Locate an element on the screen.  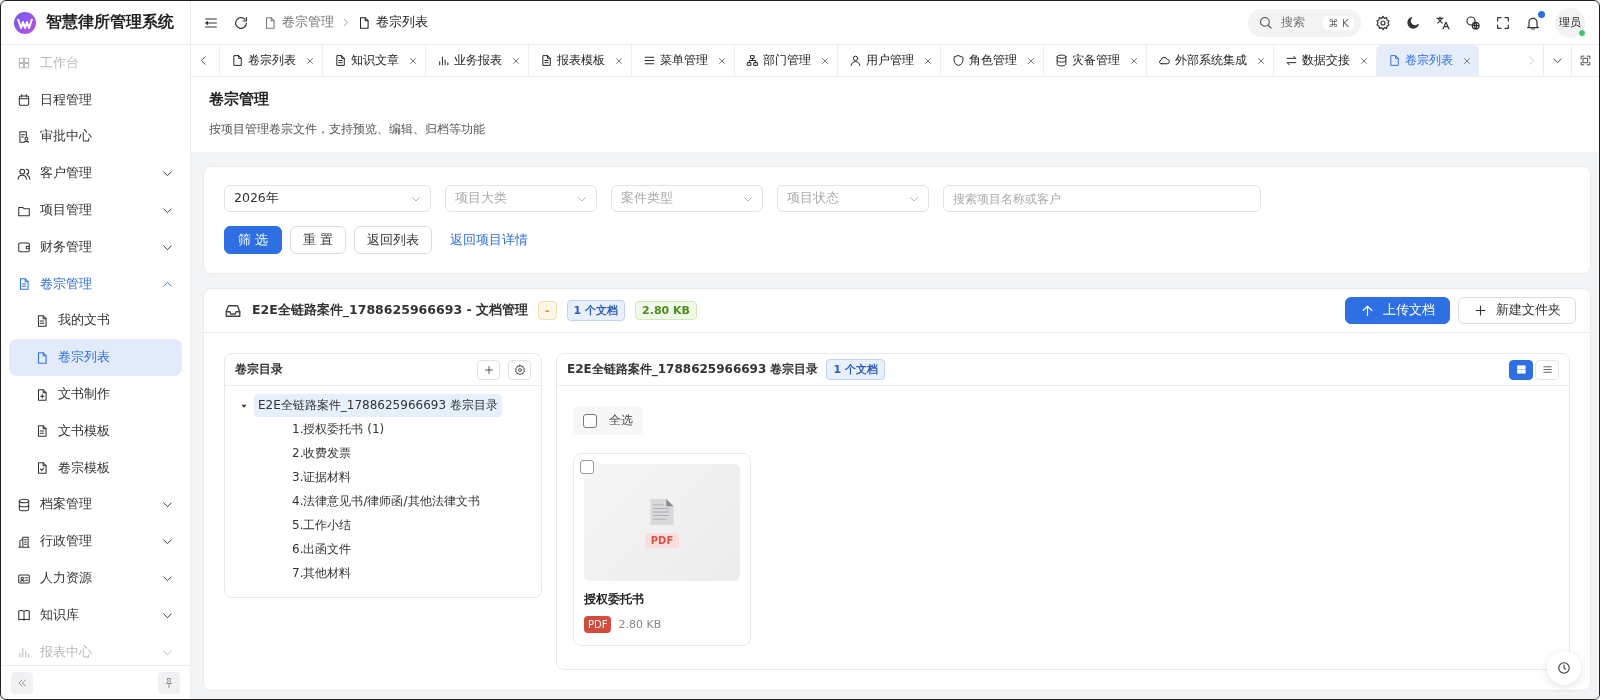
tree-node: E2E全链路案件_1788625966693 卷宗目录 is located at coordinates (378, 405).